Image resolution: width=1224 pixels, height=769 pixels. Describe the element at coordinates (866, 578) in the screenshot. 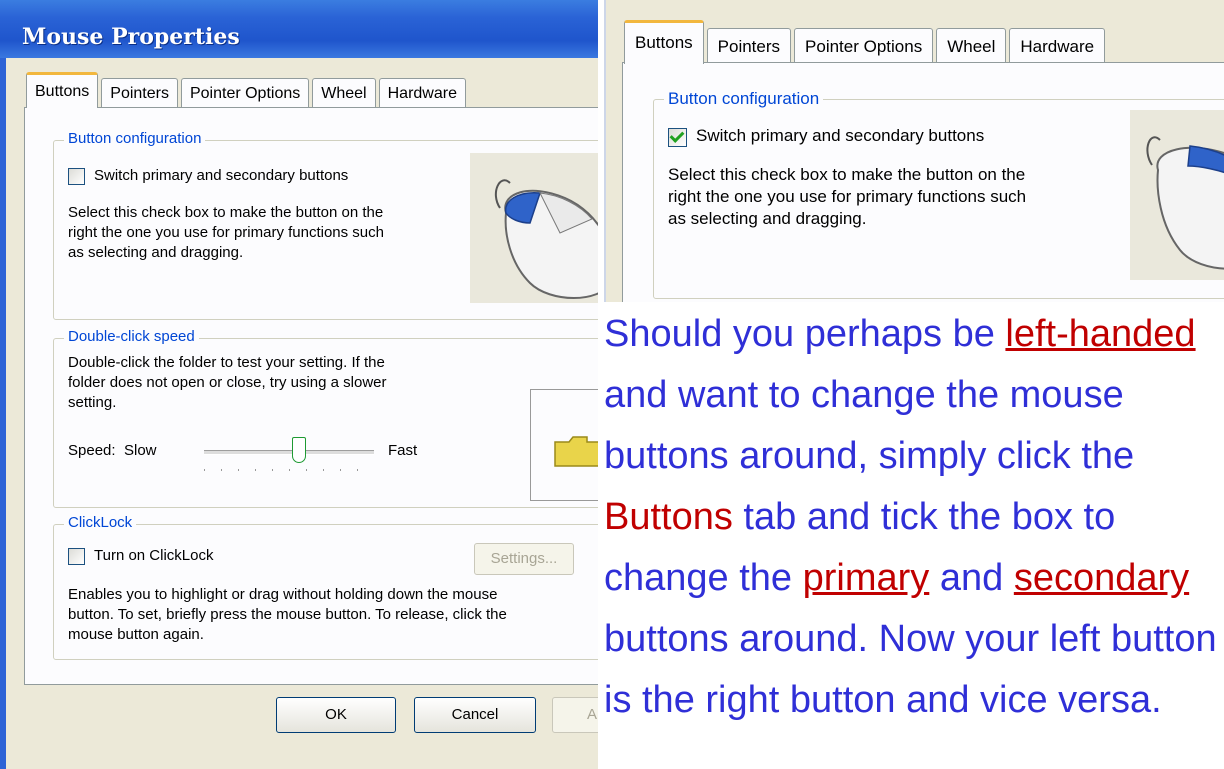

I see `primary-link: primary` at that location.